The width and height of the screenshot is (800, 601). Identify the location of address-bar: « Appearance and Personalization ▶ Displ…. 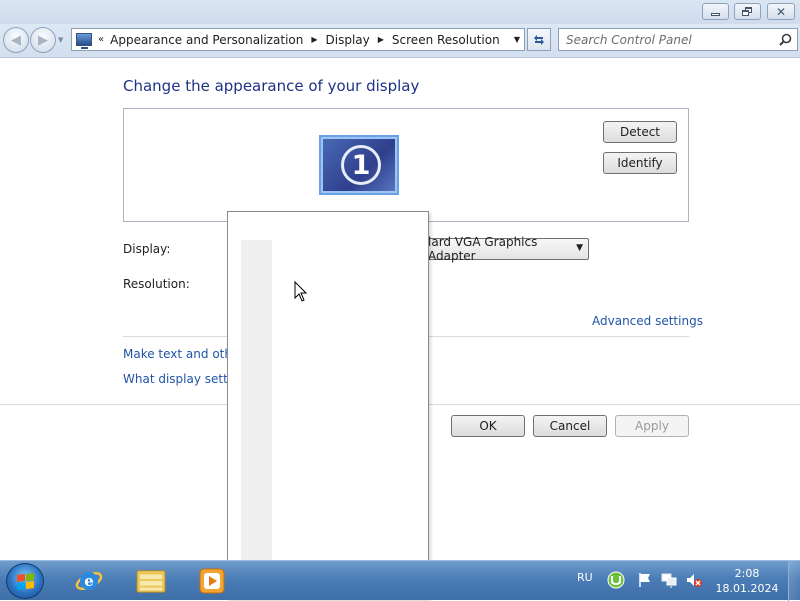
(298, 39).